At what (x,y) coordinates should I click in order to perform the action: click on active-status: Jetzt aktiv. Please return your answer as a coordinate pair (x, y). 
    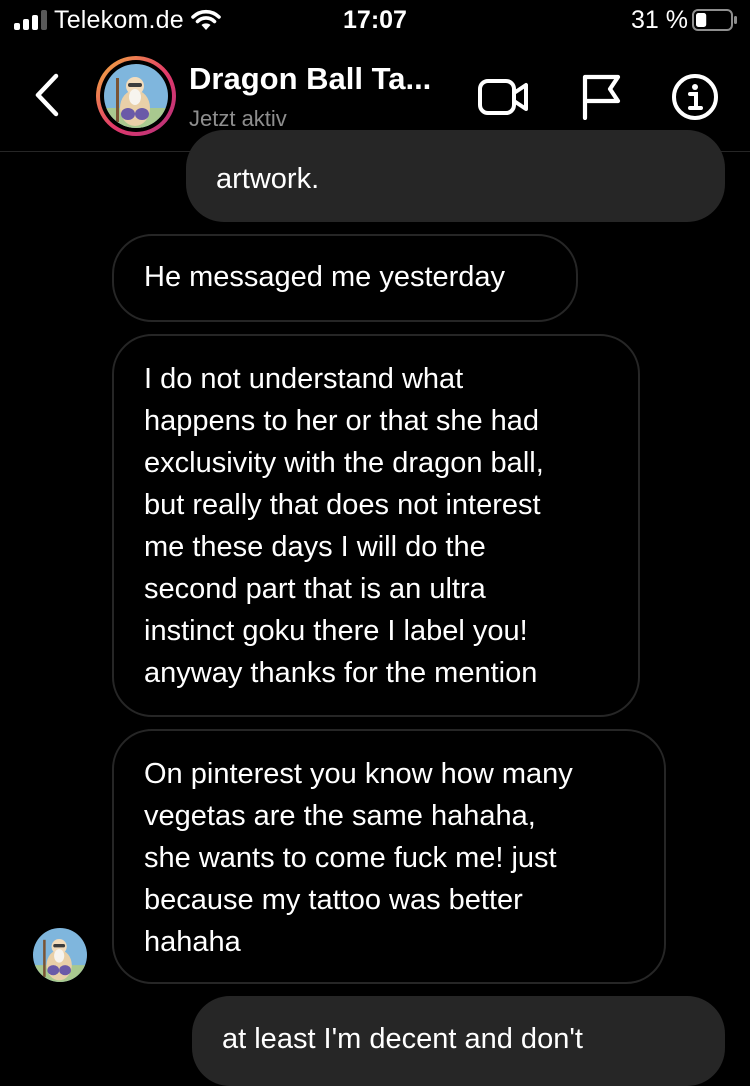
    Looking at the image, I should click on (238, 118).